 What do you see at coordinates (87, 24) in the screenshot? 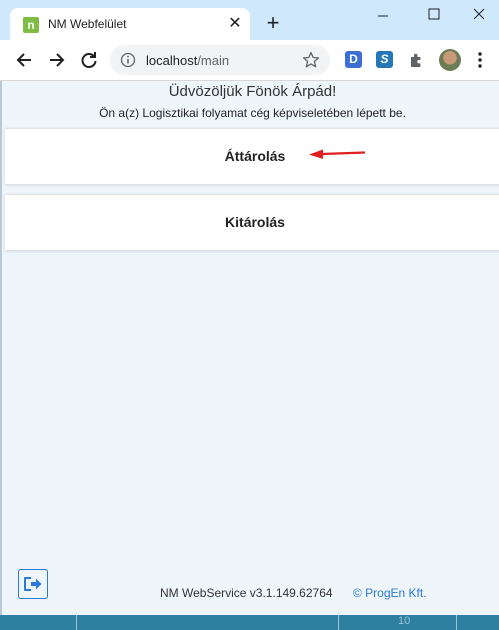
I see `tab-title: NM Webfelület` at bounding box center [87, 24].